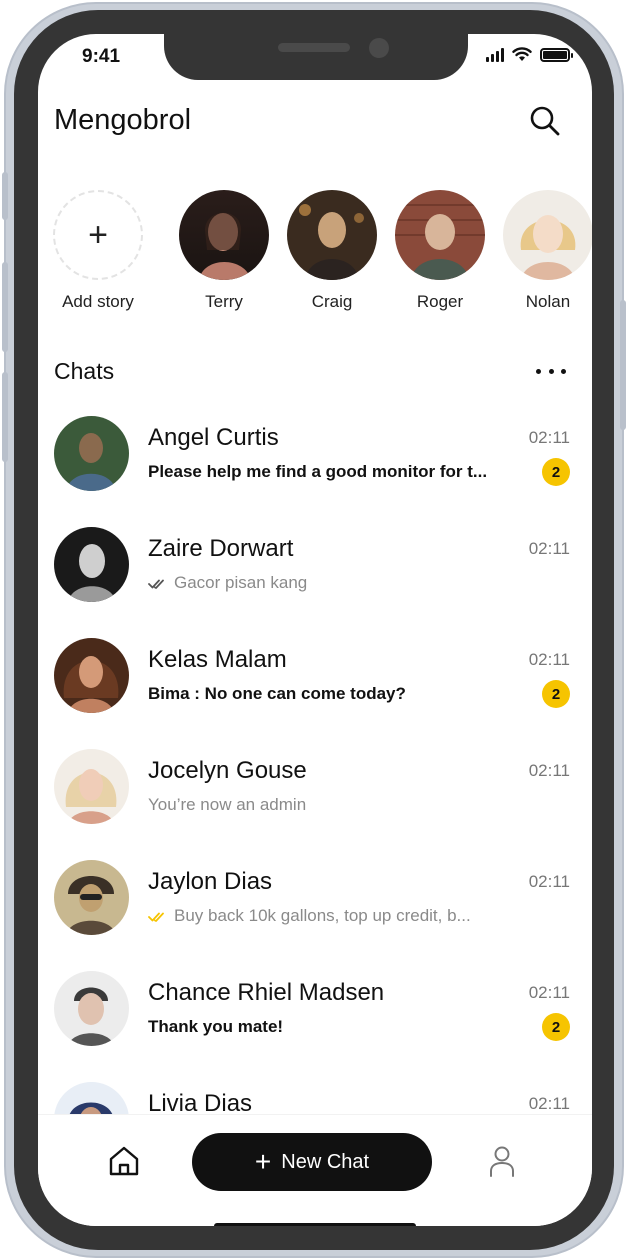  I want to click on home-icon, so click(124, 1161).